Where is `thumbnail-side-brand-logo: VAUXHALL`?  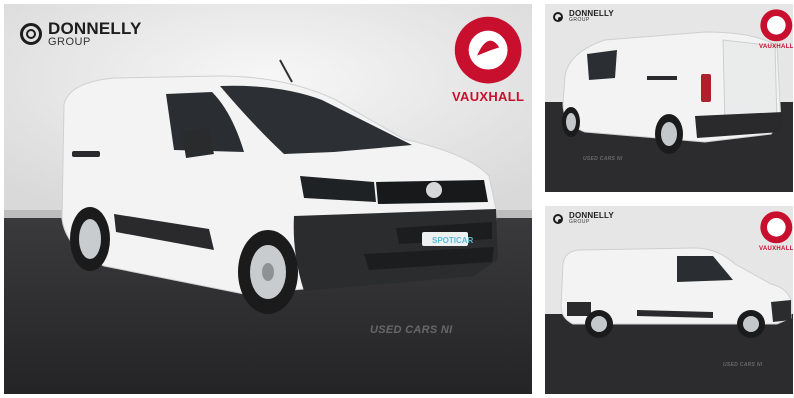
thumbnail-side-brand-logo: VAUXHALL is located at coordinates (776, 231).